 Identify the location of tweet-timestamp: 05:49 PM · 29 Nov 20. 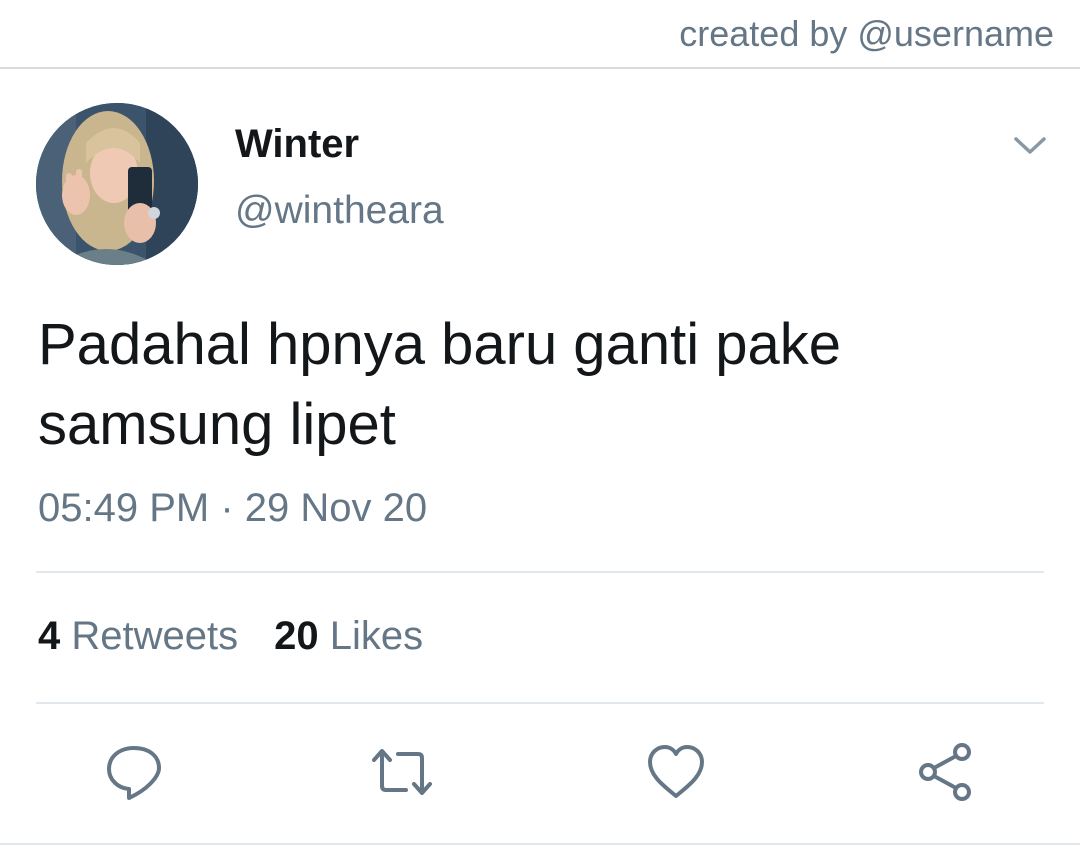
(232, 508).